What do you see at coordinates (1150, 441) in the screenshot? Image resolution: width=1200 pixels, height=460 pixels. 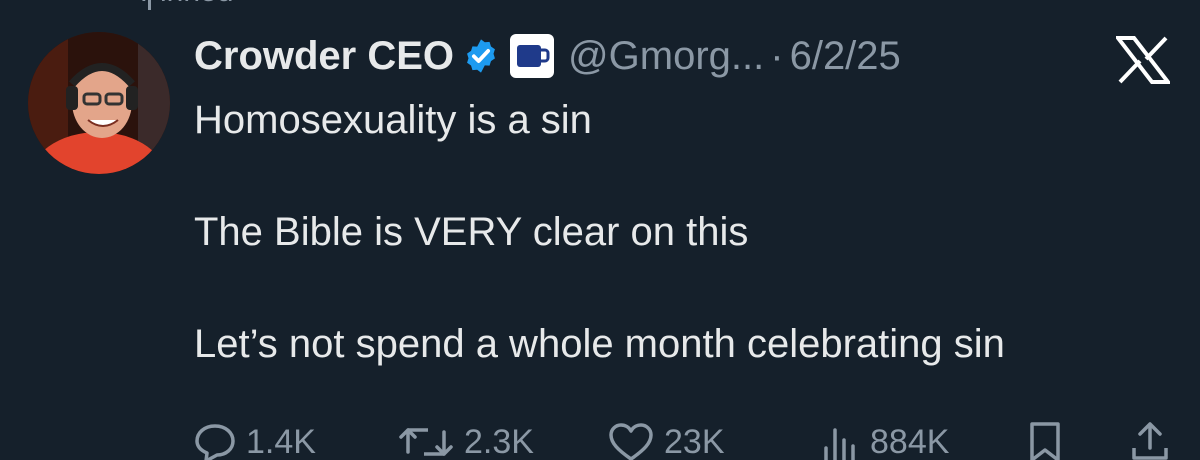 I see `share-icon` at bounding box center [1150, 441].